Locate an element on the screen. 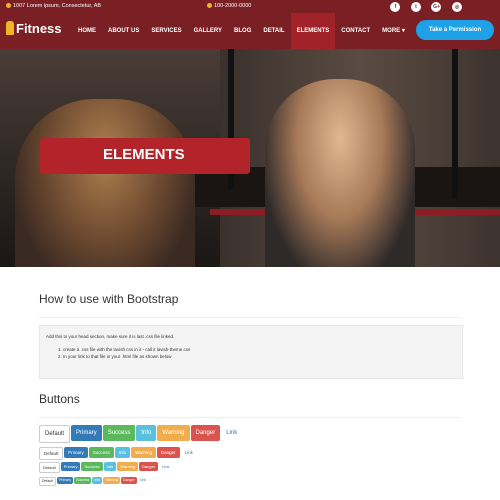  buttons-heading: Buttons is located at coordinates (59, 399).